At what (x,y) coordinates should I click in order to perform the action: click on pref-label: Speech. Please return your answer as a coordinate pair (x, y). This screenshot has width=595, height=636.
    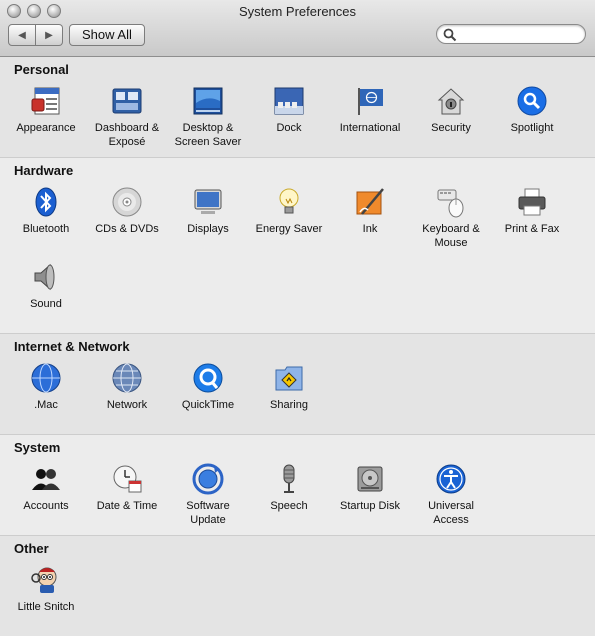
    Looking at the image, I should click on (289, 506).